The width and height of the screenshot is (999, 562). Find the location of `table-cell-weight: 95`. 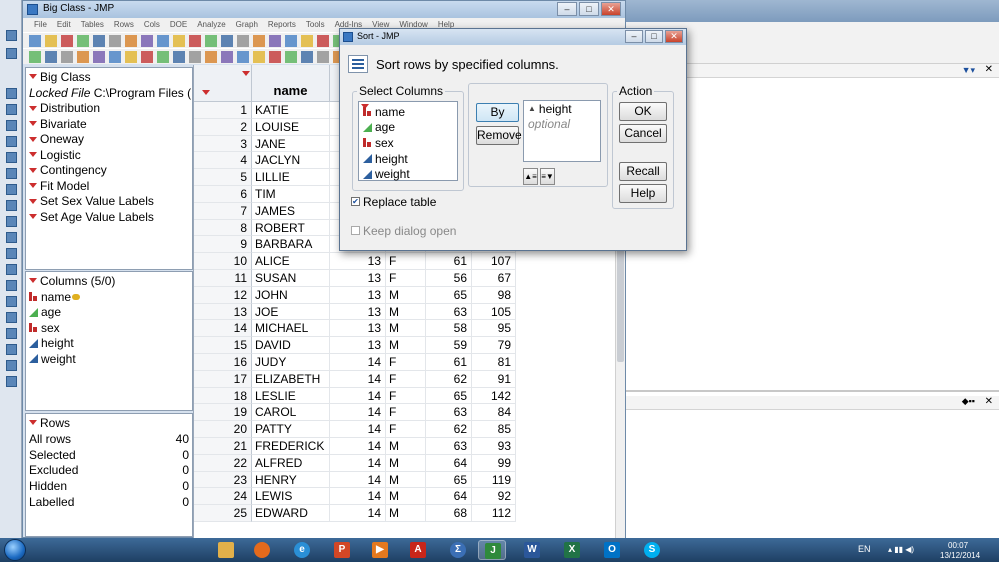

table-cell-weight: 95 is located at coordinates (494, 329).